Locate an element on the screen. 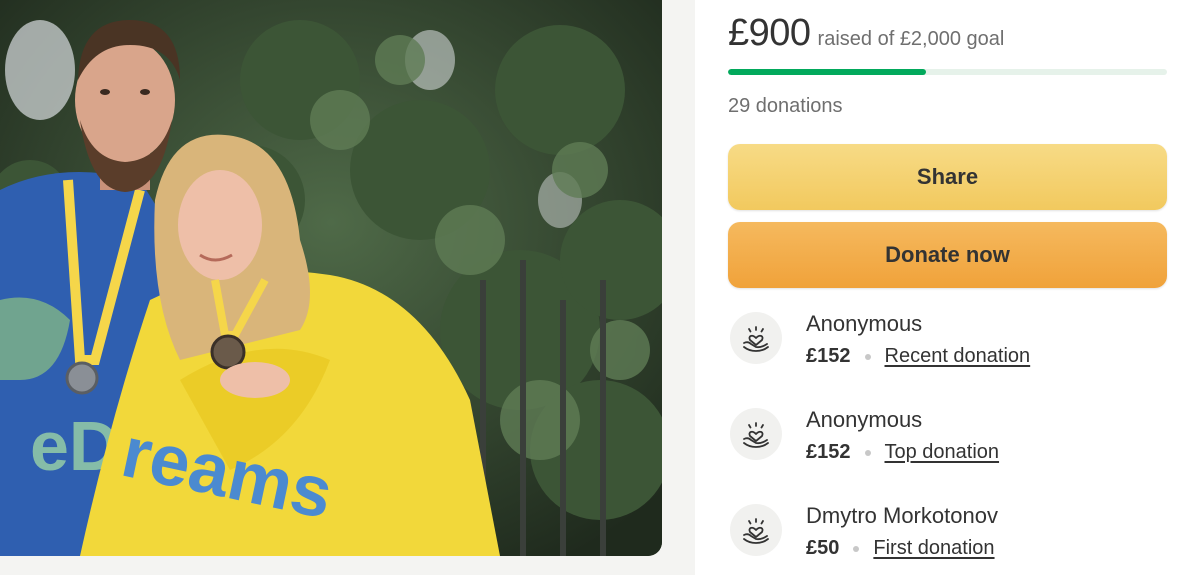 The height and width of the screenshot is (575, 1200). raised-amount: £900 is located at coordinates (769, 33).